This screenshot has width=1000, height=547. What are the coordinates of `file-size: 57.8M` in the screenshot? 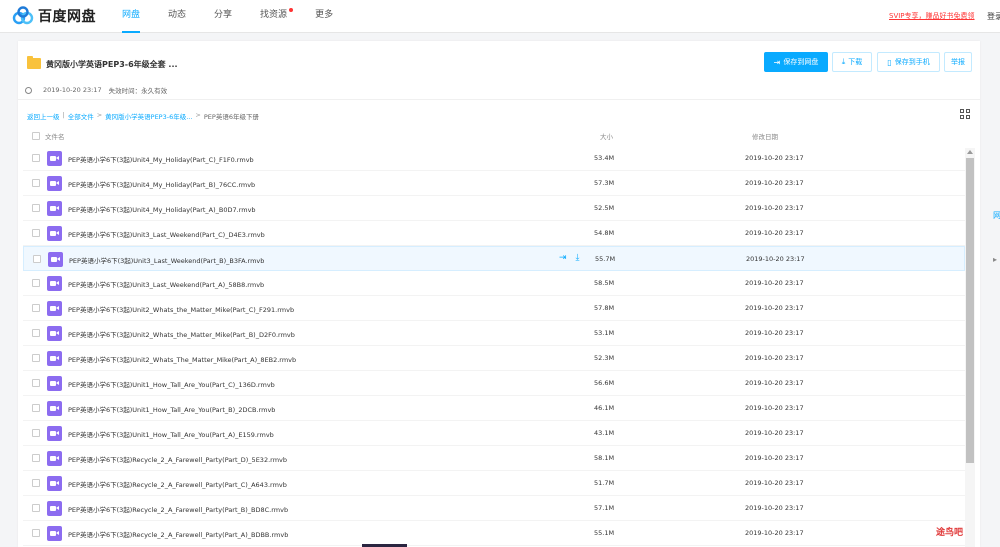 It's located at (604, 308).